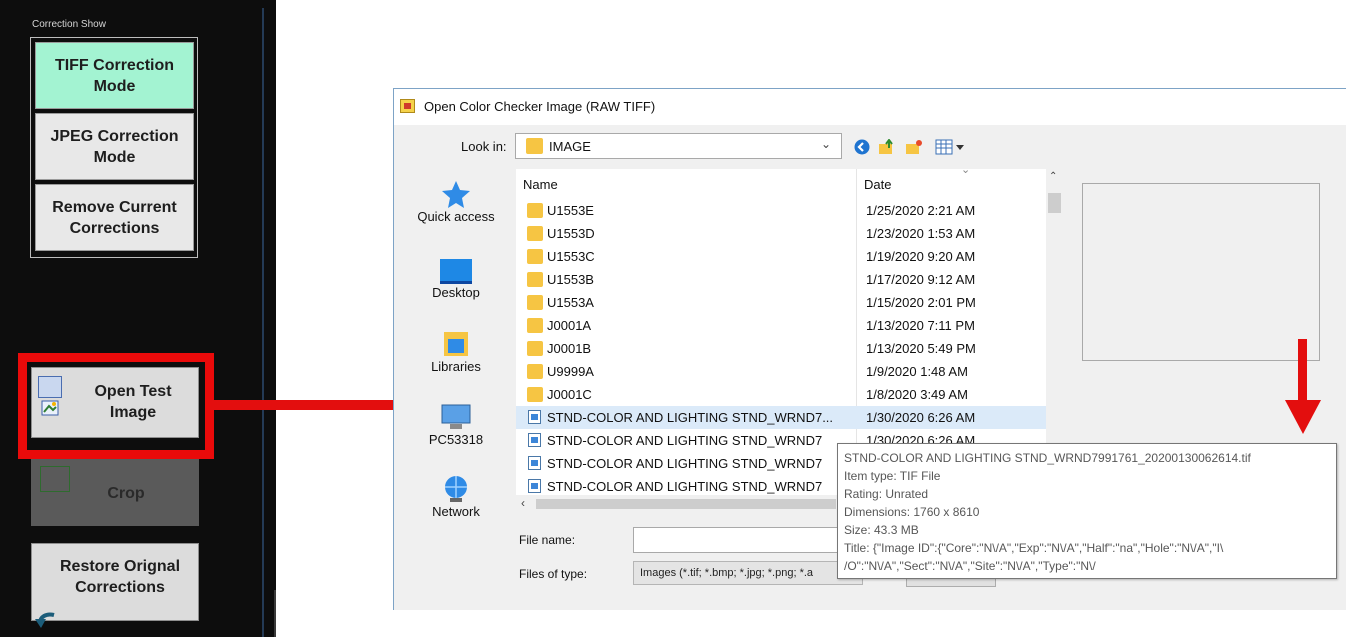 Image resolution: width=1346 pixels, height=637 pixels. I want to click on file-name: U9999A, so click(570, 371).